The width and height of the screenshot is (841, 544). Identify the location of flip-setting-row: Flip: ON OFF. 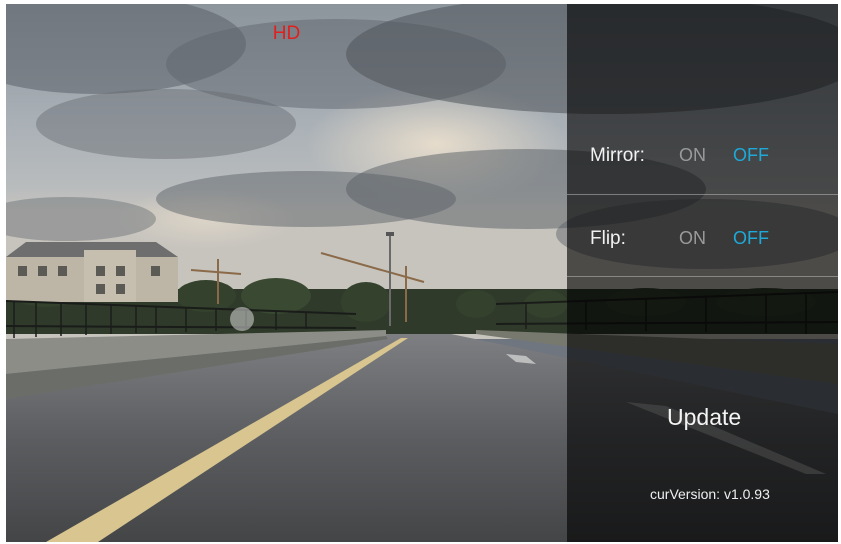
(702, 239).